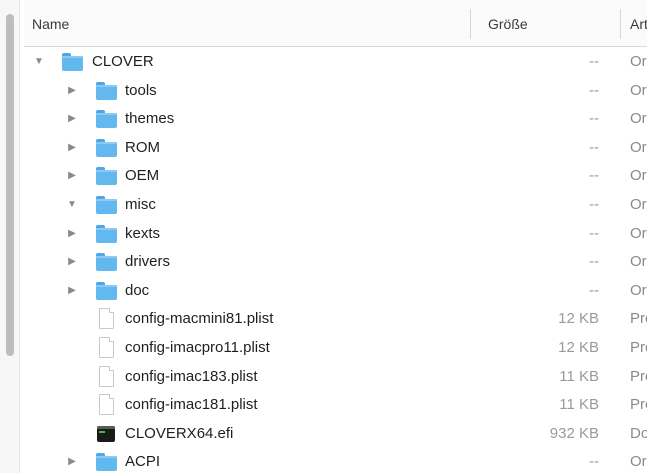 The width and height of the screenshot is (647, 473). I want to click on column-header-size: Größe, so click(508, 24).